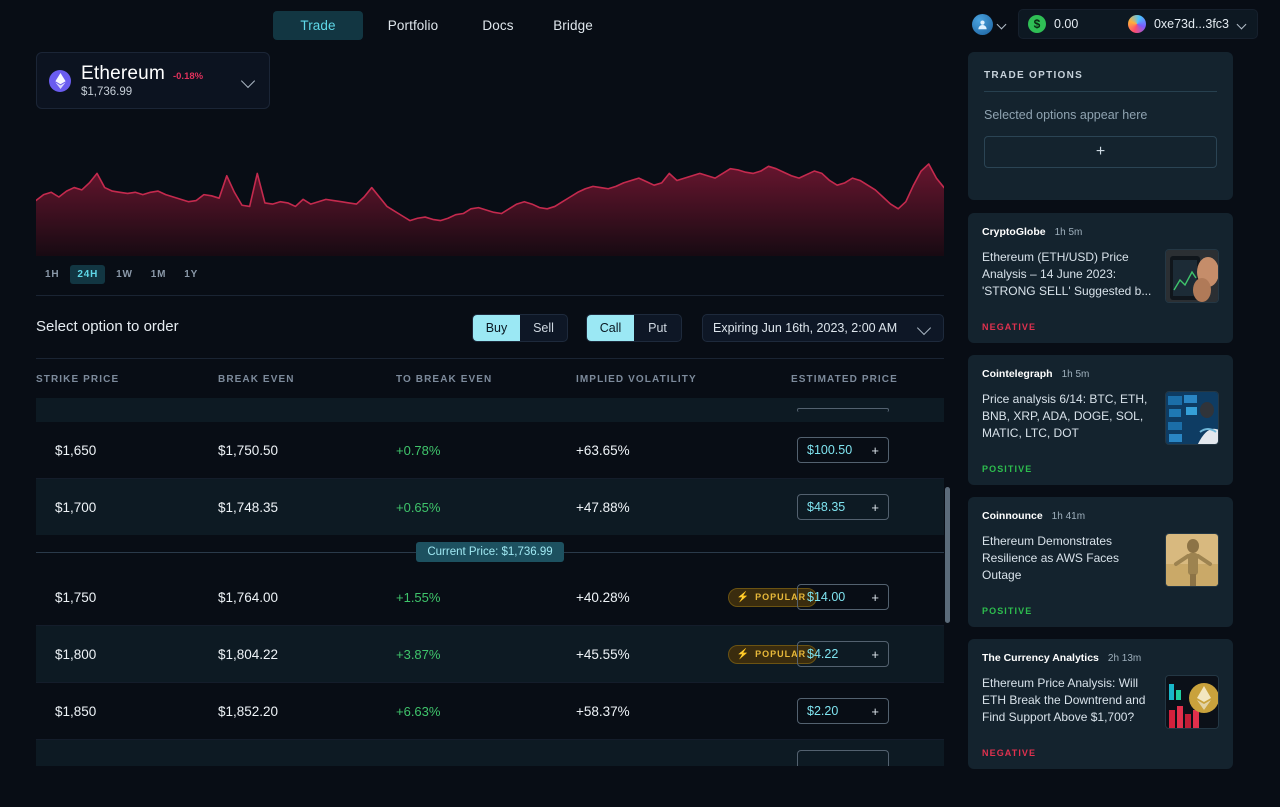 This screenshot has width=1280, height=807. Describe the element at coordinates (248, 597) in the screenshot. I see `cell-break-even: $1,764.00` at that location.